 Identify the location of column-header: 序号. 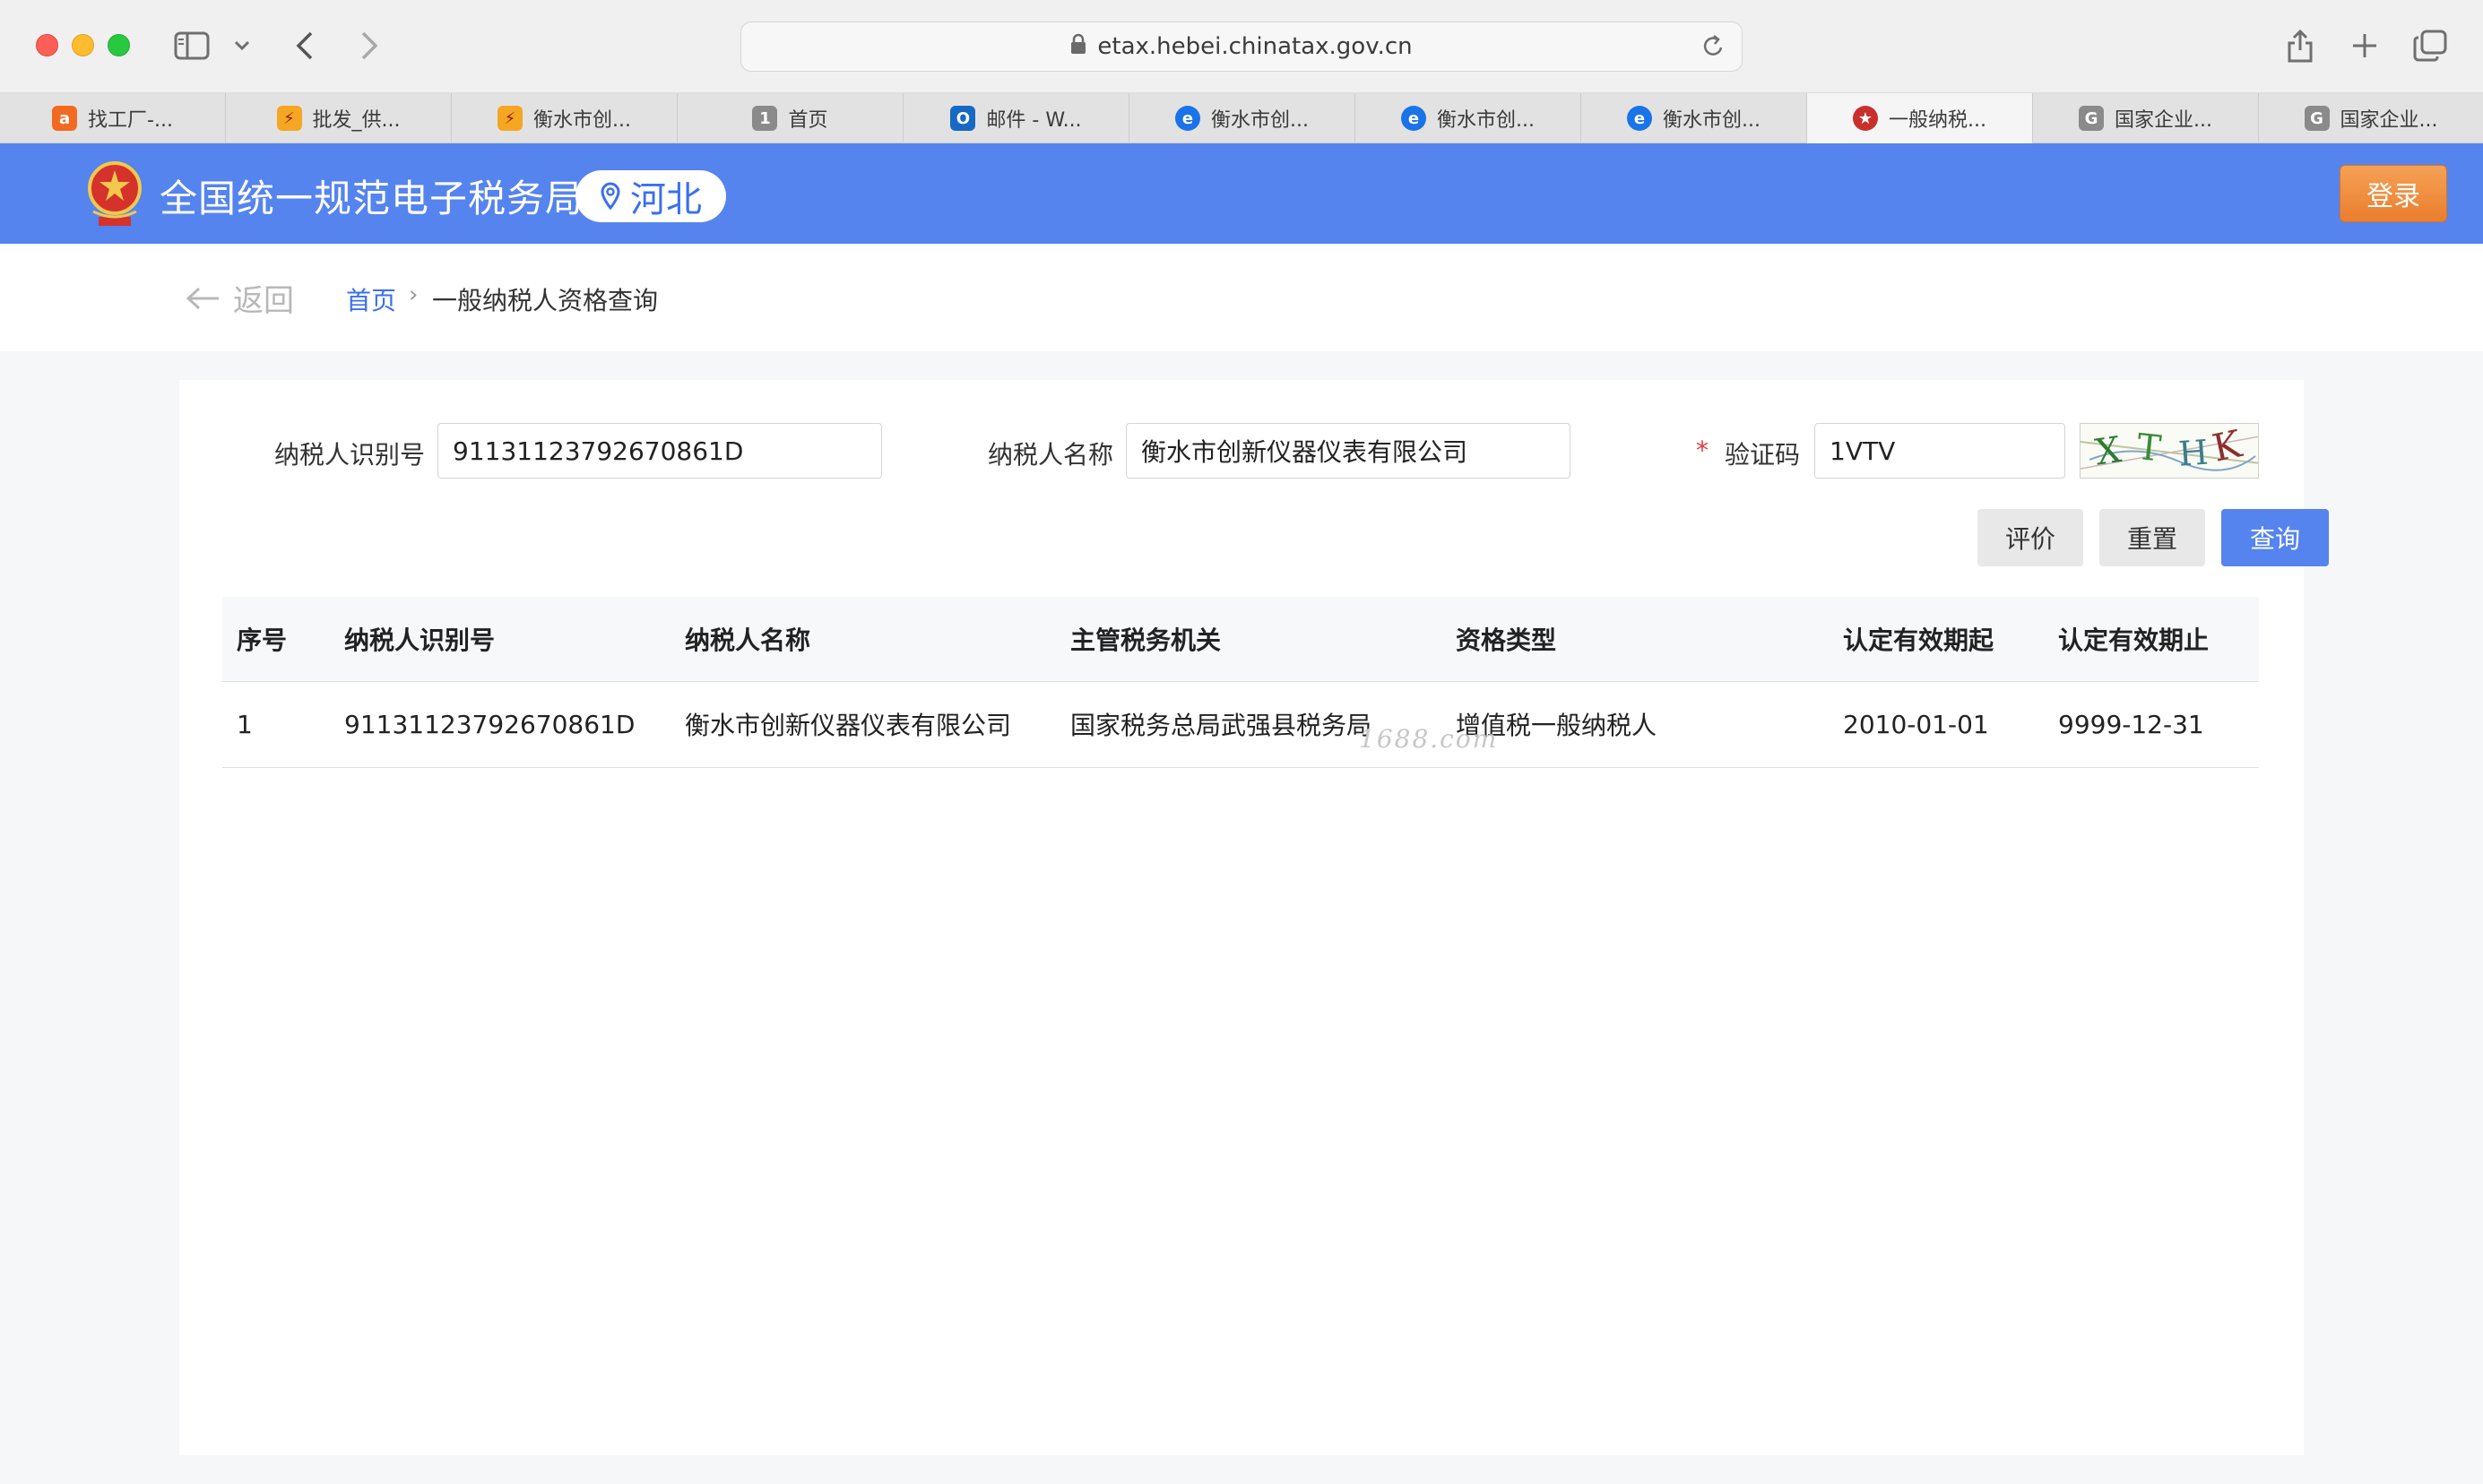
(276, 639).